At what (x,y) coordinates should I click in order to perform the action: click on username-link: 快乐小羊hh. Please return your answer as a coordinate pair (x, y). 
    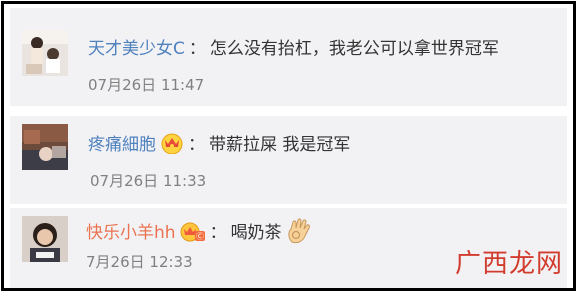
    Looking at the image, I should click on (131, 233).